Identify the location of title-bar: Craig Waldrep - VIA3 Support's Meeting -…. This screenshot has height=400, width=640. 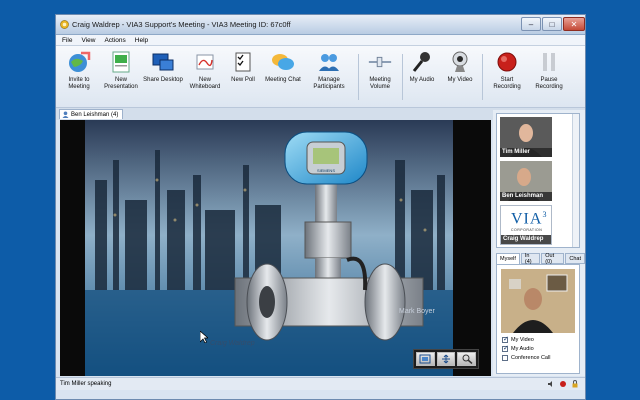
(320, 25).